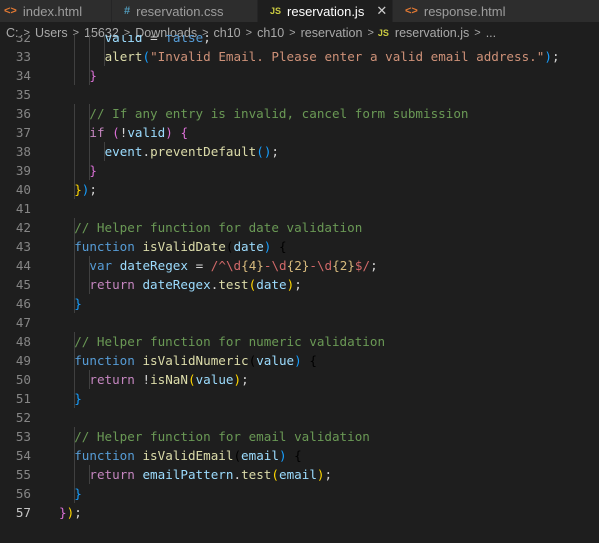  What do you see at coordinates (157, 40) in the screenshot?
I see `code-text: valid = false;` at bounding box center [157, 40].